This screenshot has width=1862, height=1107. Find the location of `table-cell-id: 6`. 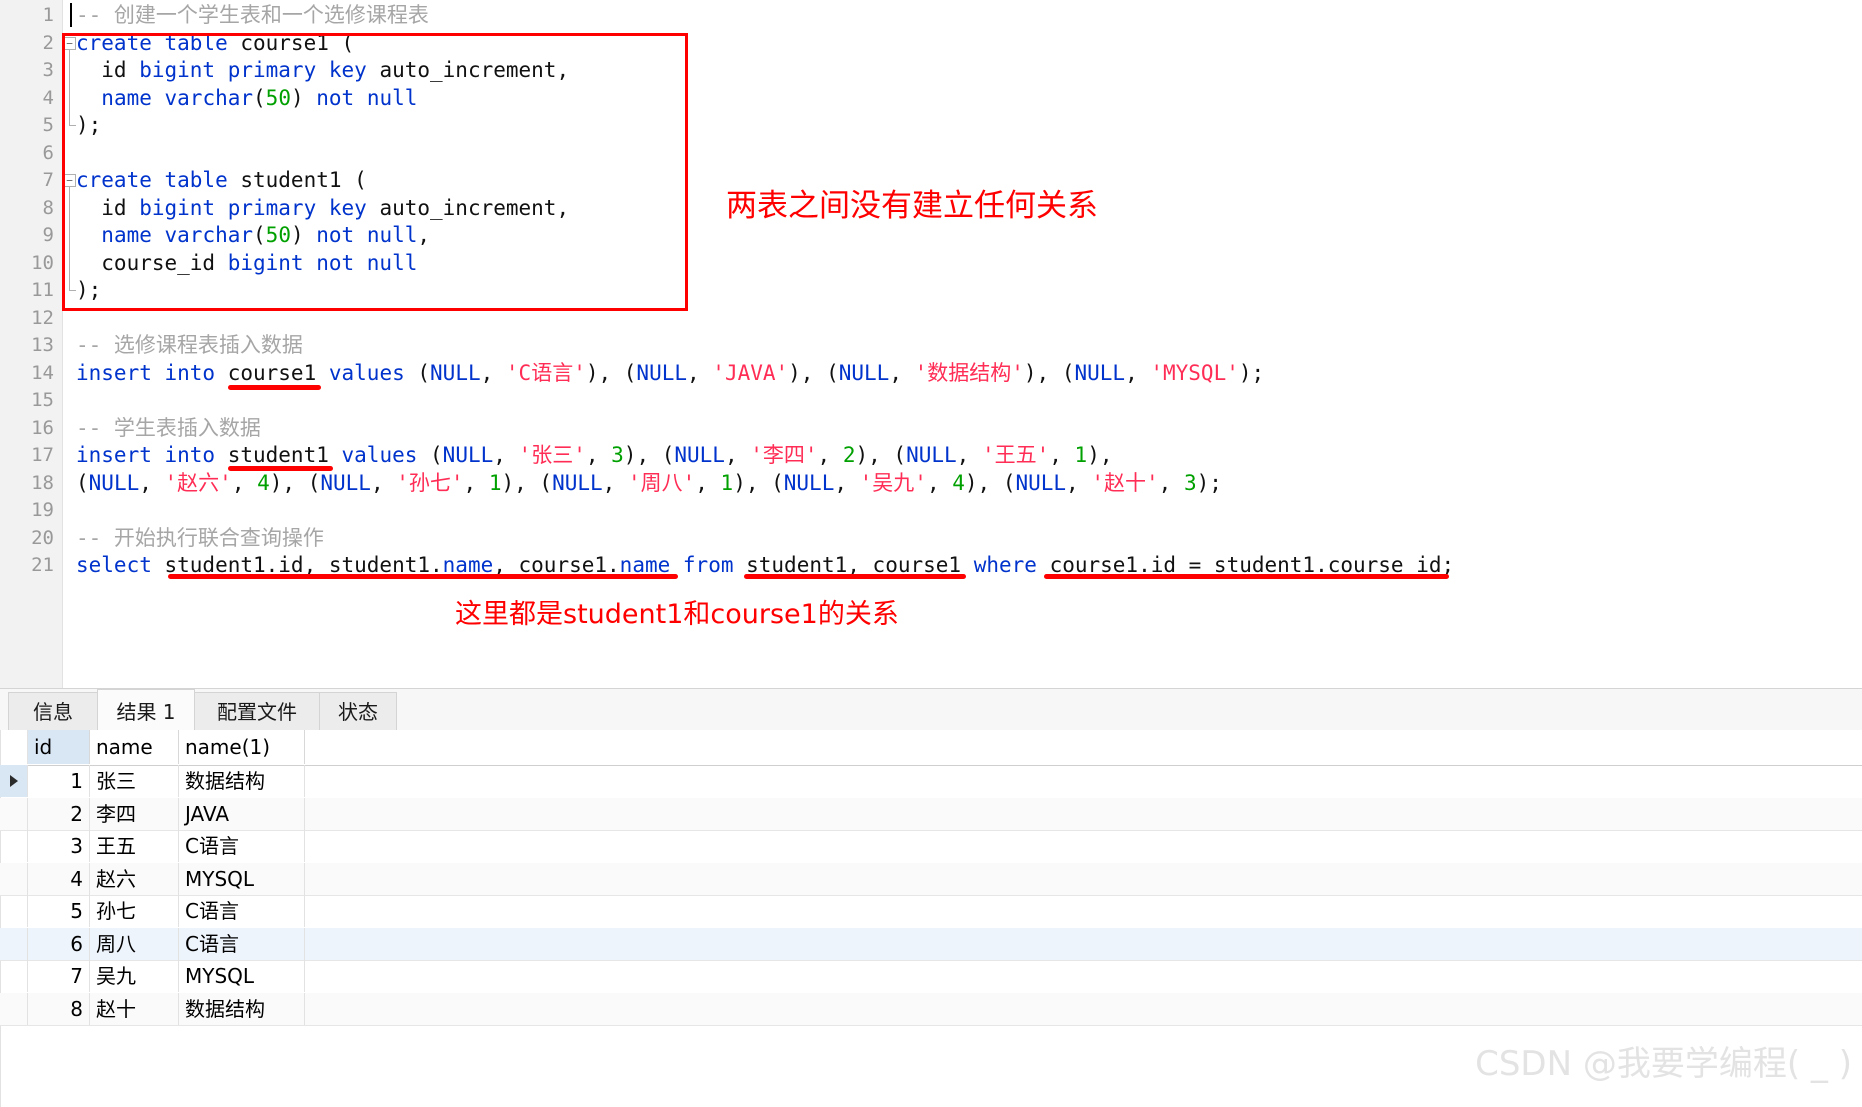

table-cell-id: 6 is located at coordinates (59, 943).